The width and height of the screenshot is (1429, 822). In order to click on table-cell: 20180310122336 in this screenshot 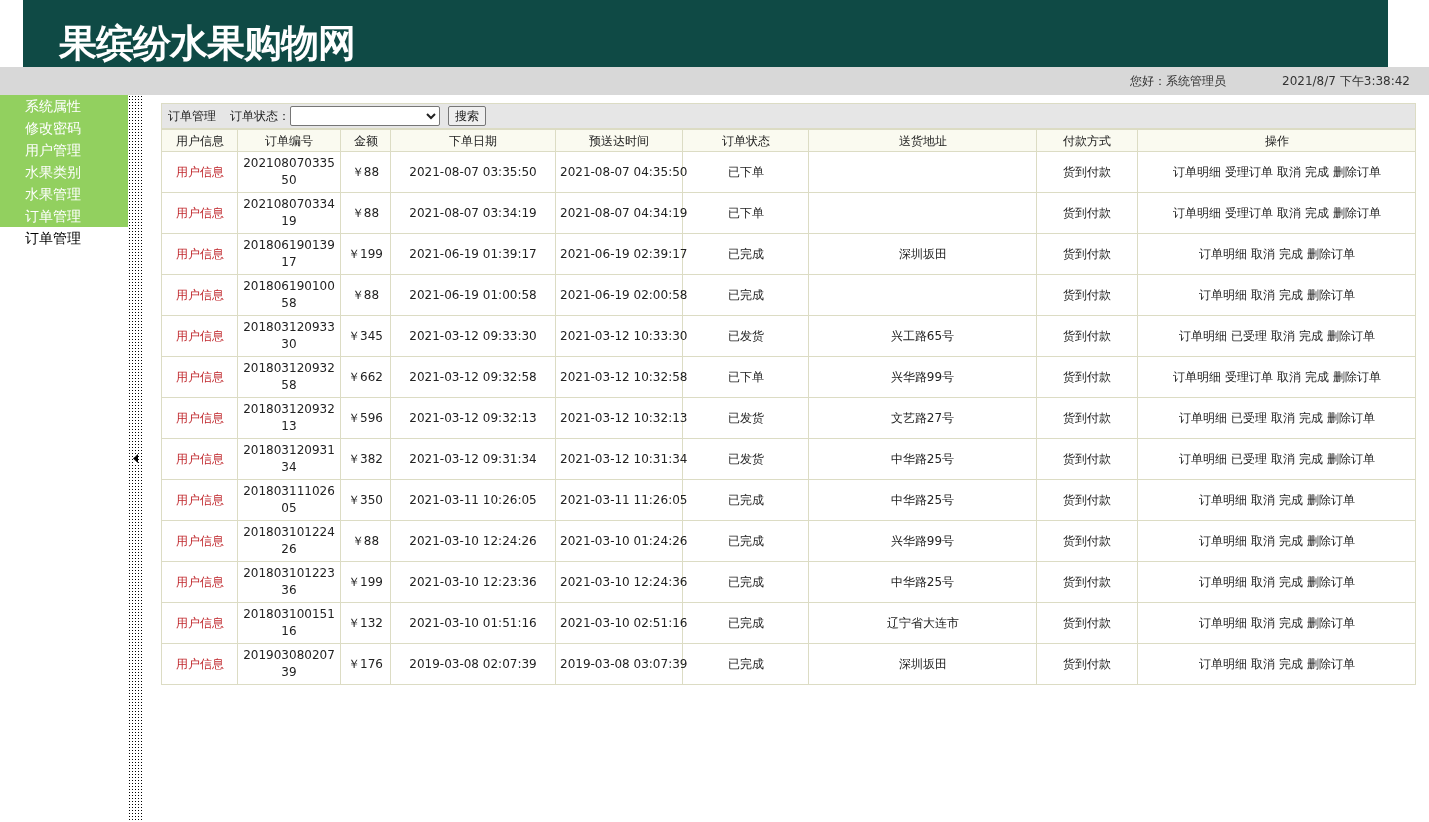, I will do `click(289, 582)`.